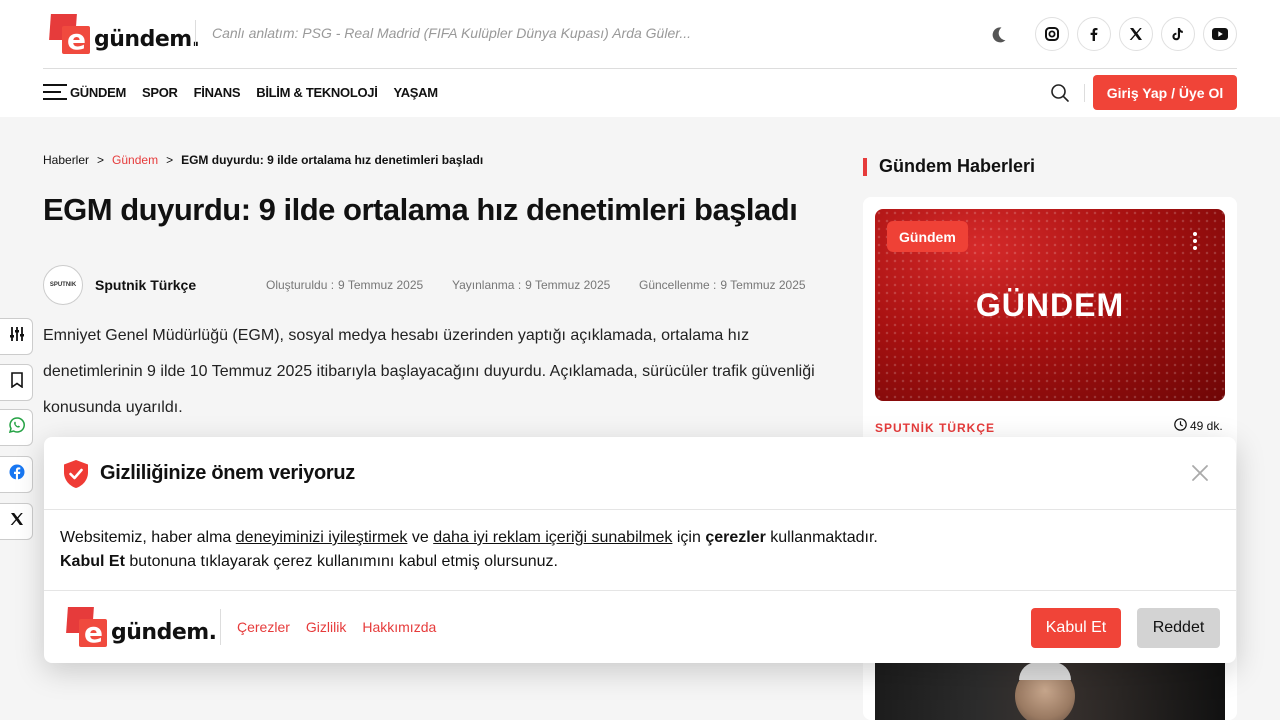 This screenshot has width=1280, height=720. I want to click on nav-item-gundem: GÜNDEM, so click(98, 92).